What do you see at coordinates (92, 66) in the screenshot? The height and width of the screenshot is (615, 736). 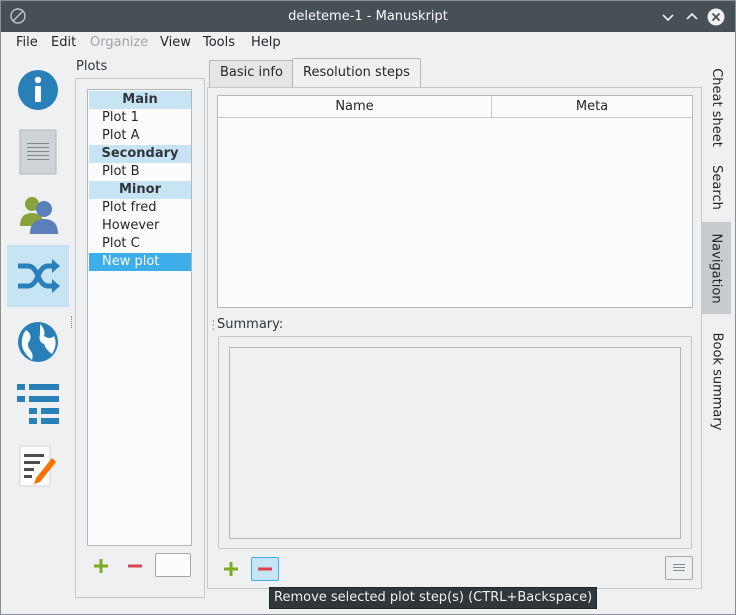 I see `plots-label: Plots` at bounding box center [92, 66].